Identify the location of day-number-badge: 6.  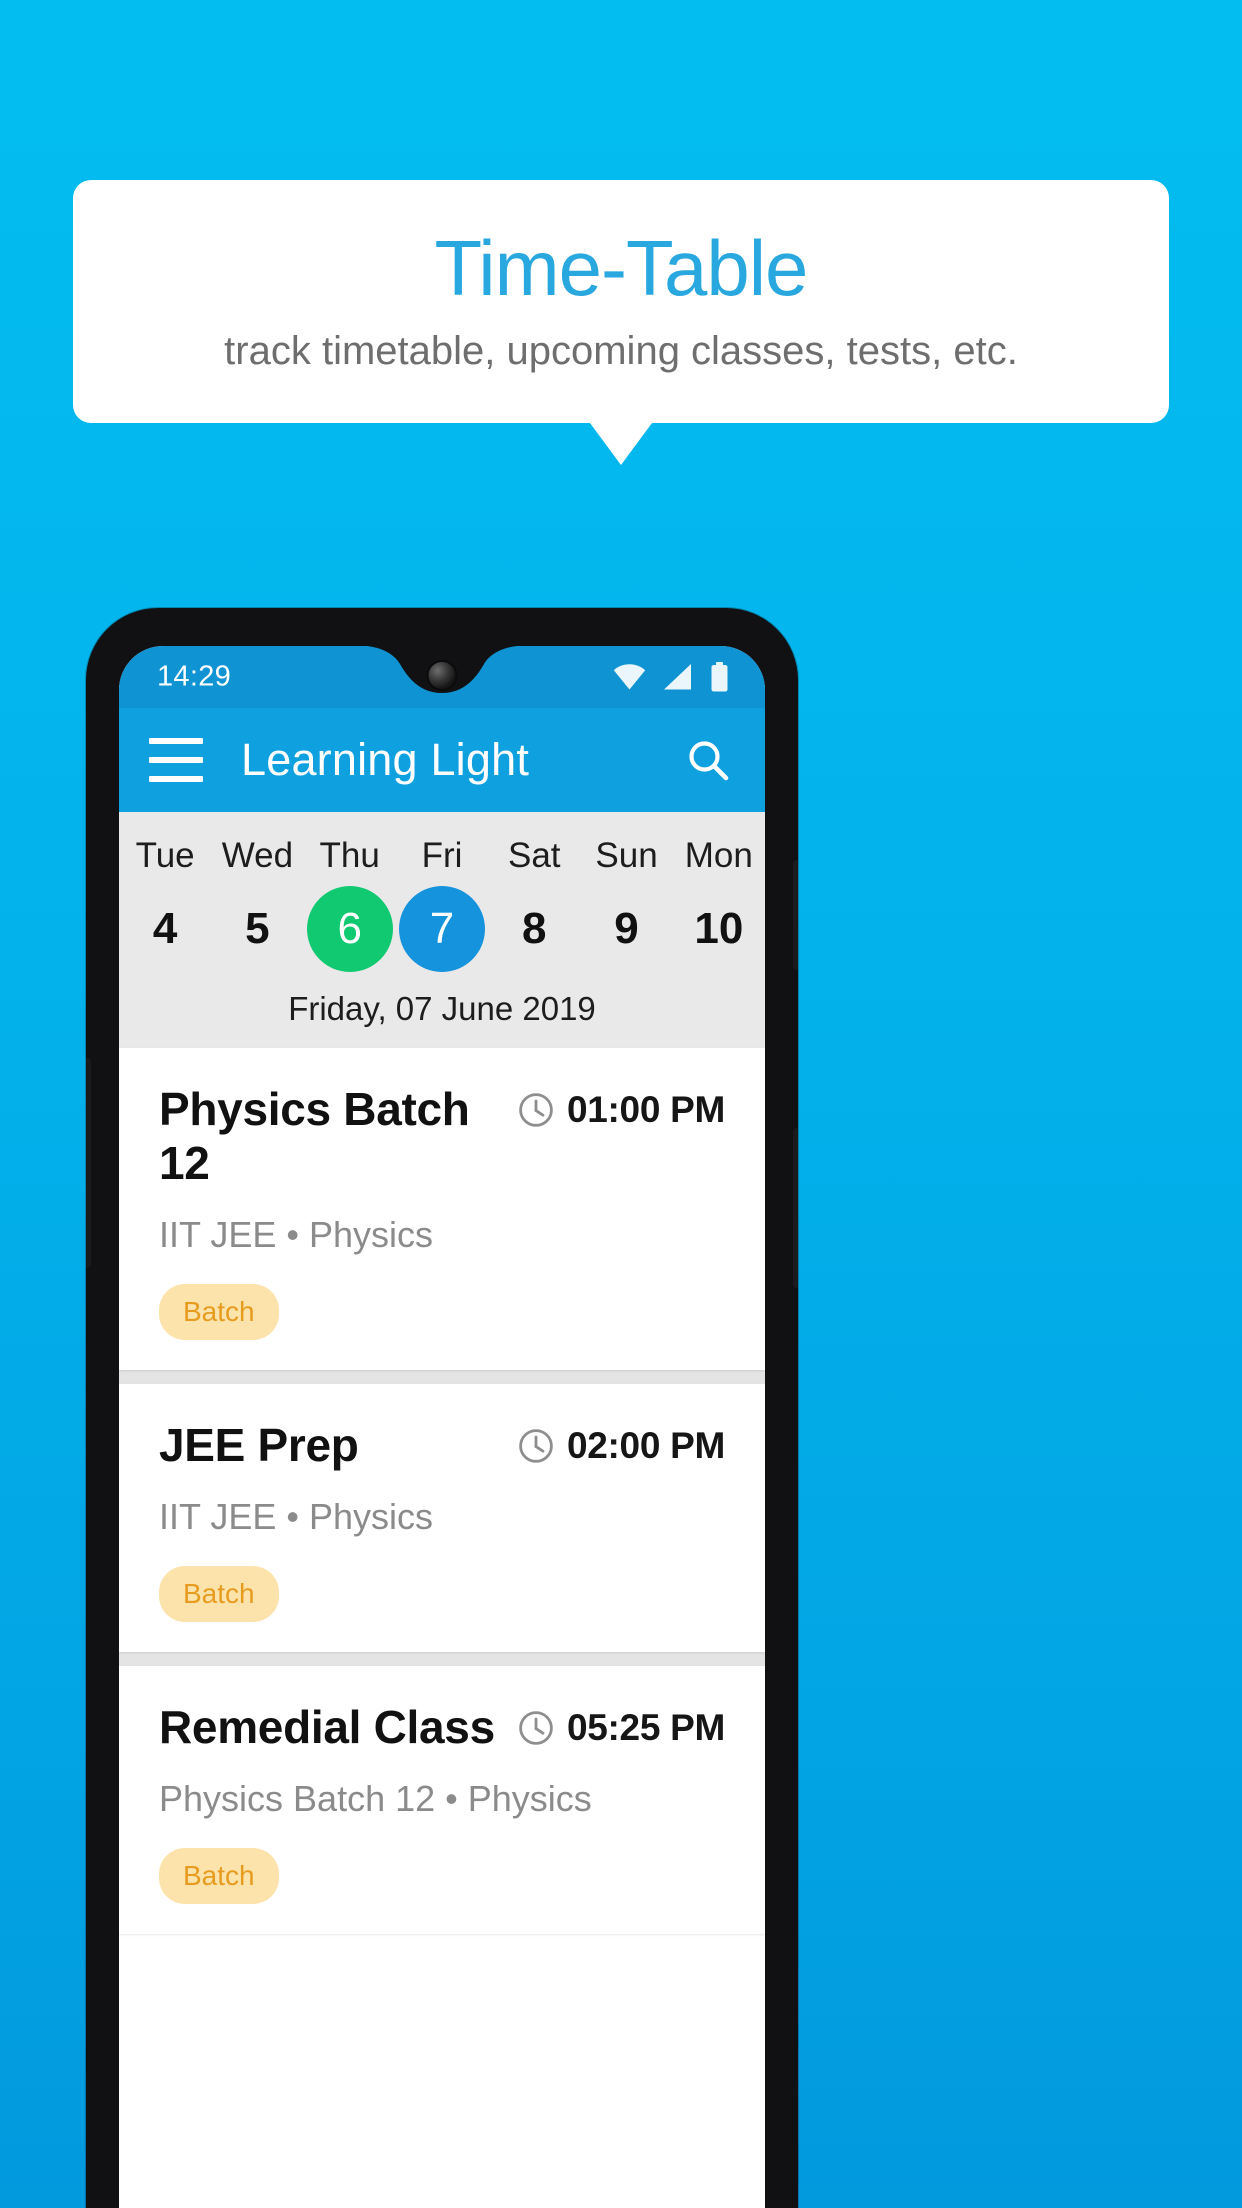
(349, 929).